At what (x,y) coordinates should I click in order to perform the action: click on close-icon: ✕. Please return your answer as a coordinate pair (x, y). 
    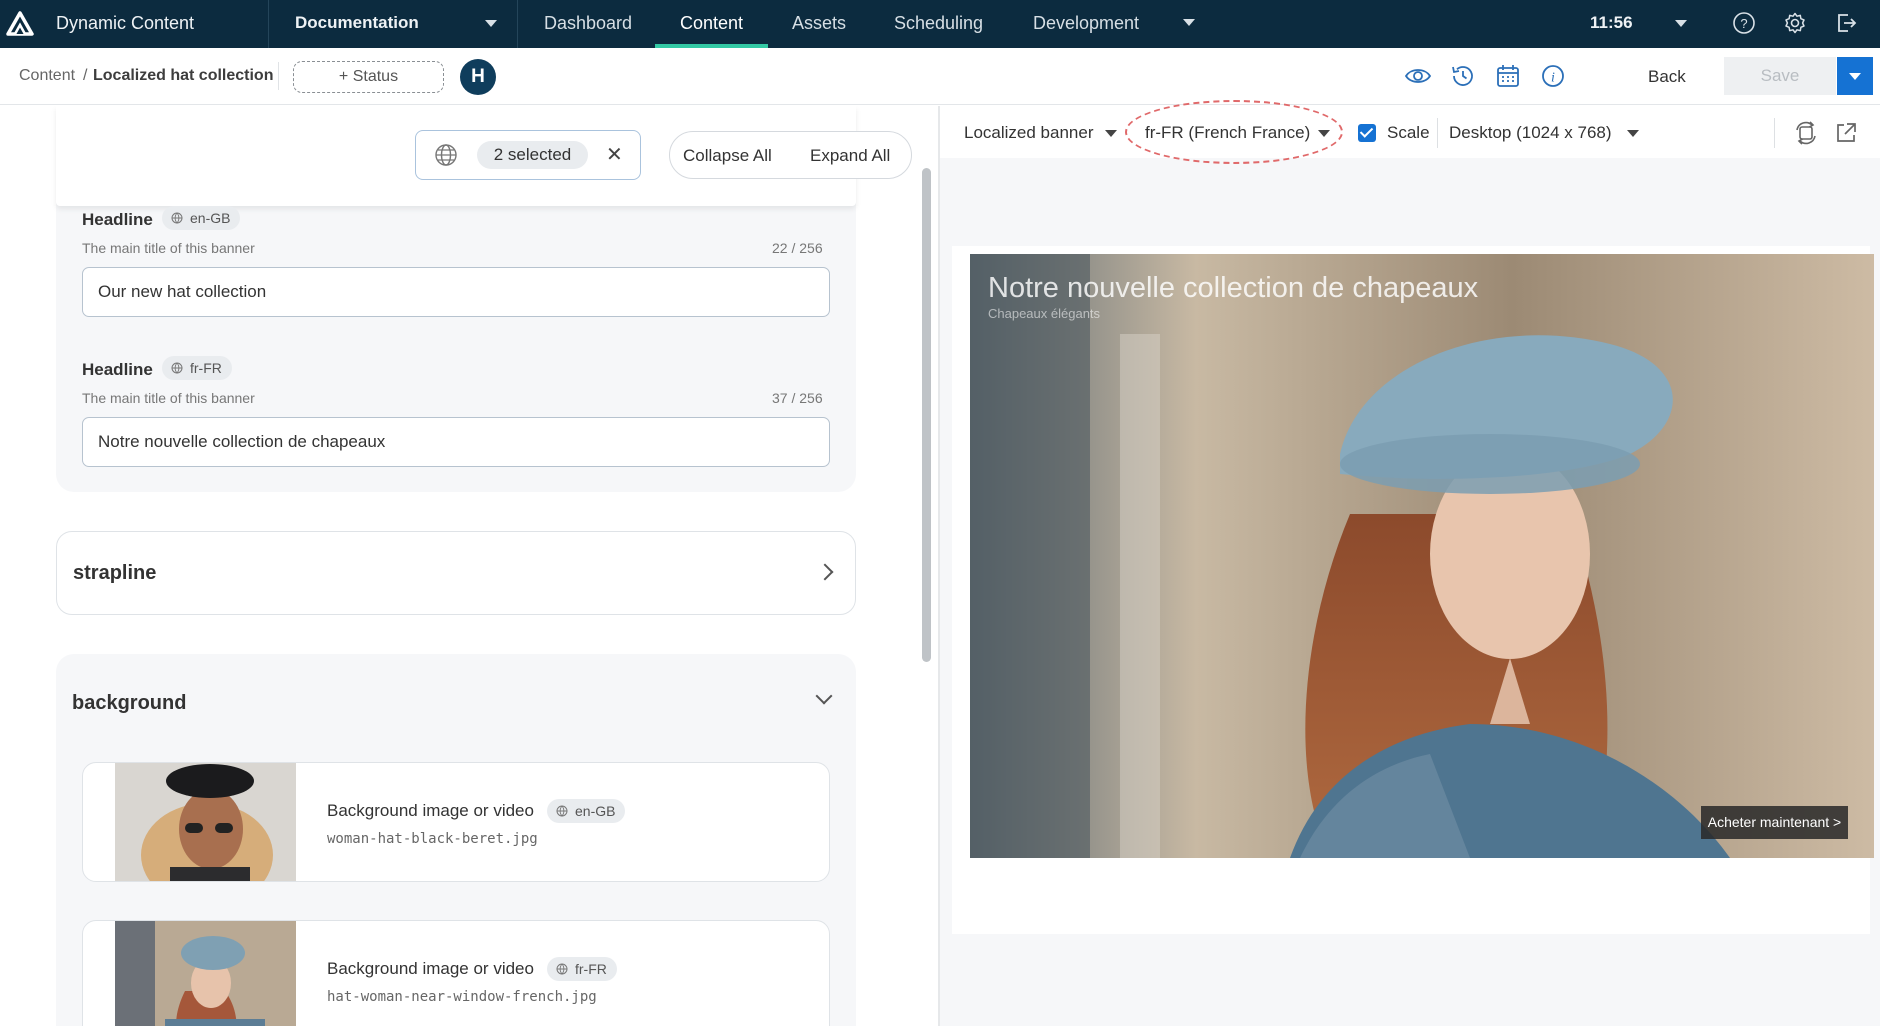
    Looking at the image, I should click on (614, 155).